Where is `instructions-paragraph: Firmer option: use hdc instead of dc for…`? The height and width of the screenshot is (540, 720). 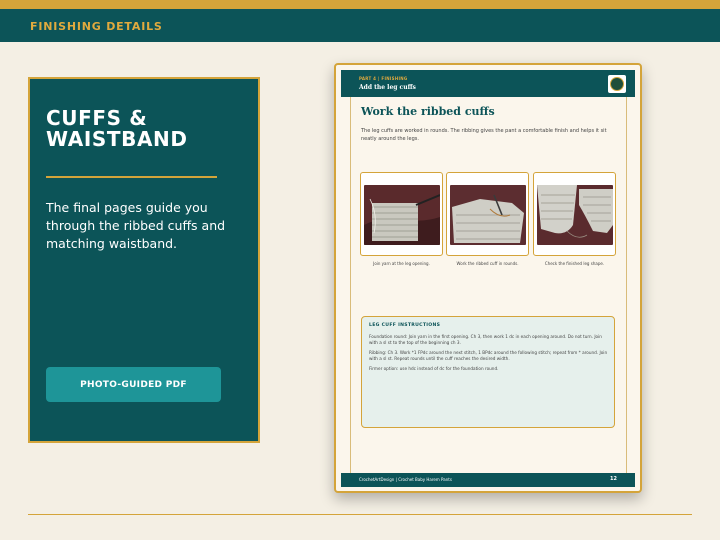
instructions-paragraph: Firmer option: use hdc instead of dc for… is located at coordinates (434, 368).